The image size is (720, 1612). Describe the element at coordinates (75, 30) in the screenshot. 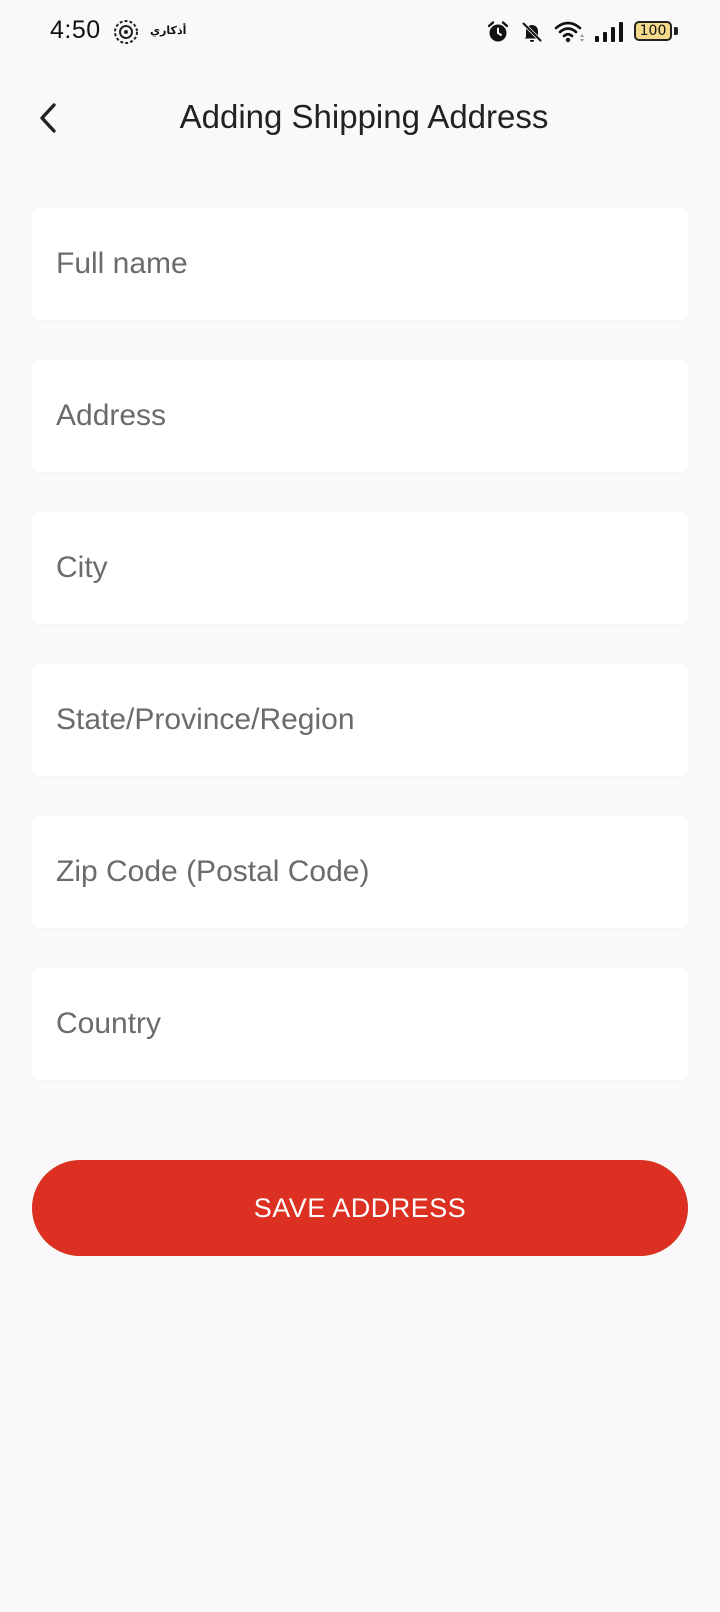

I see `status-time: 4:50` at that location.